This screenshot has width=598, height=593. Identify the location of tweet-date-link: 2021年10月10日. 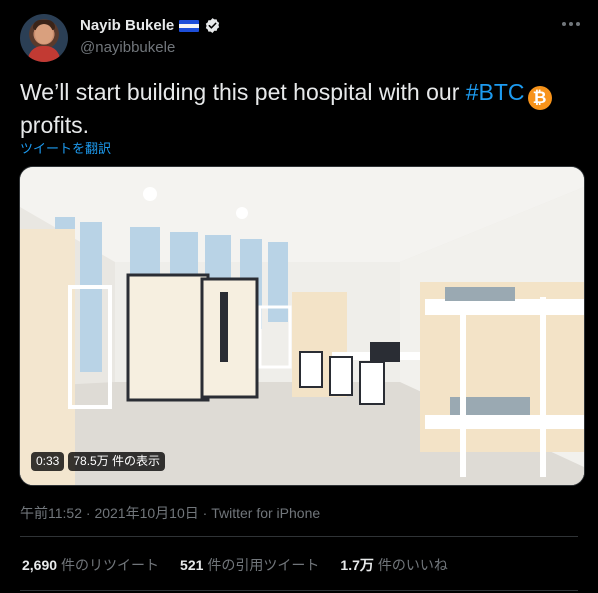
(146, 513).